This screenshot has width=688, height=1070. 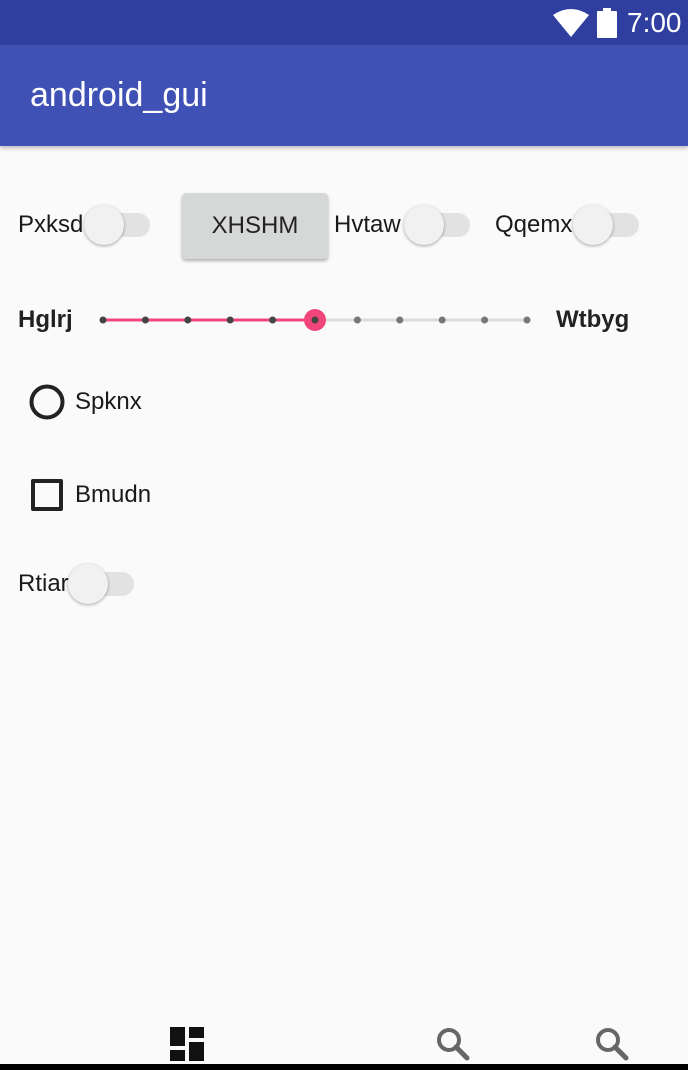 I want to click on switch-pxksd, so click(x=117, y=225).